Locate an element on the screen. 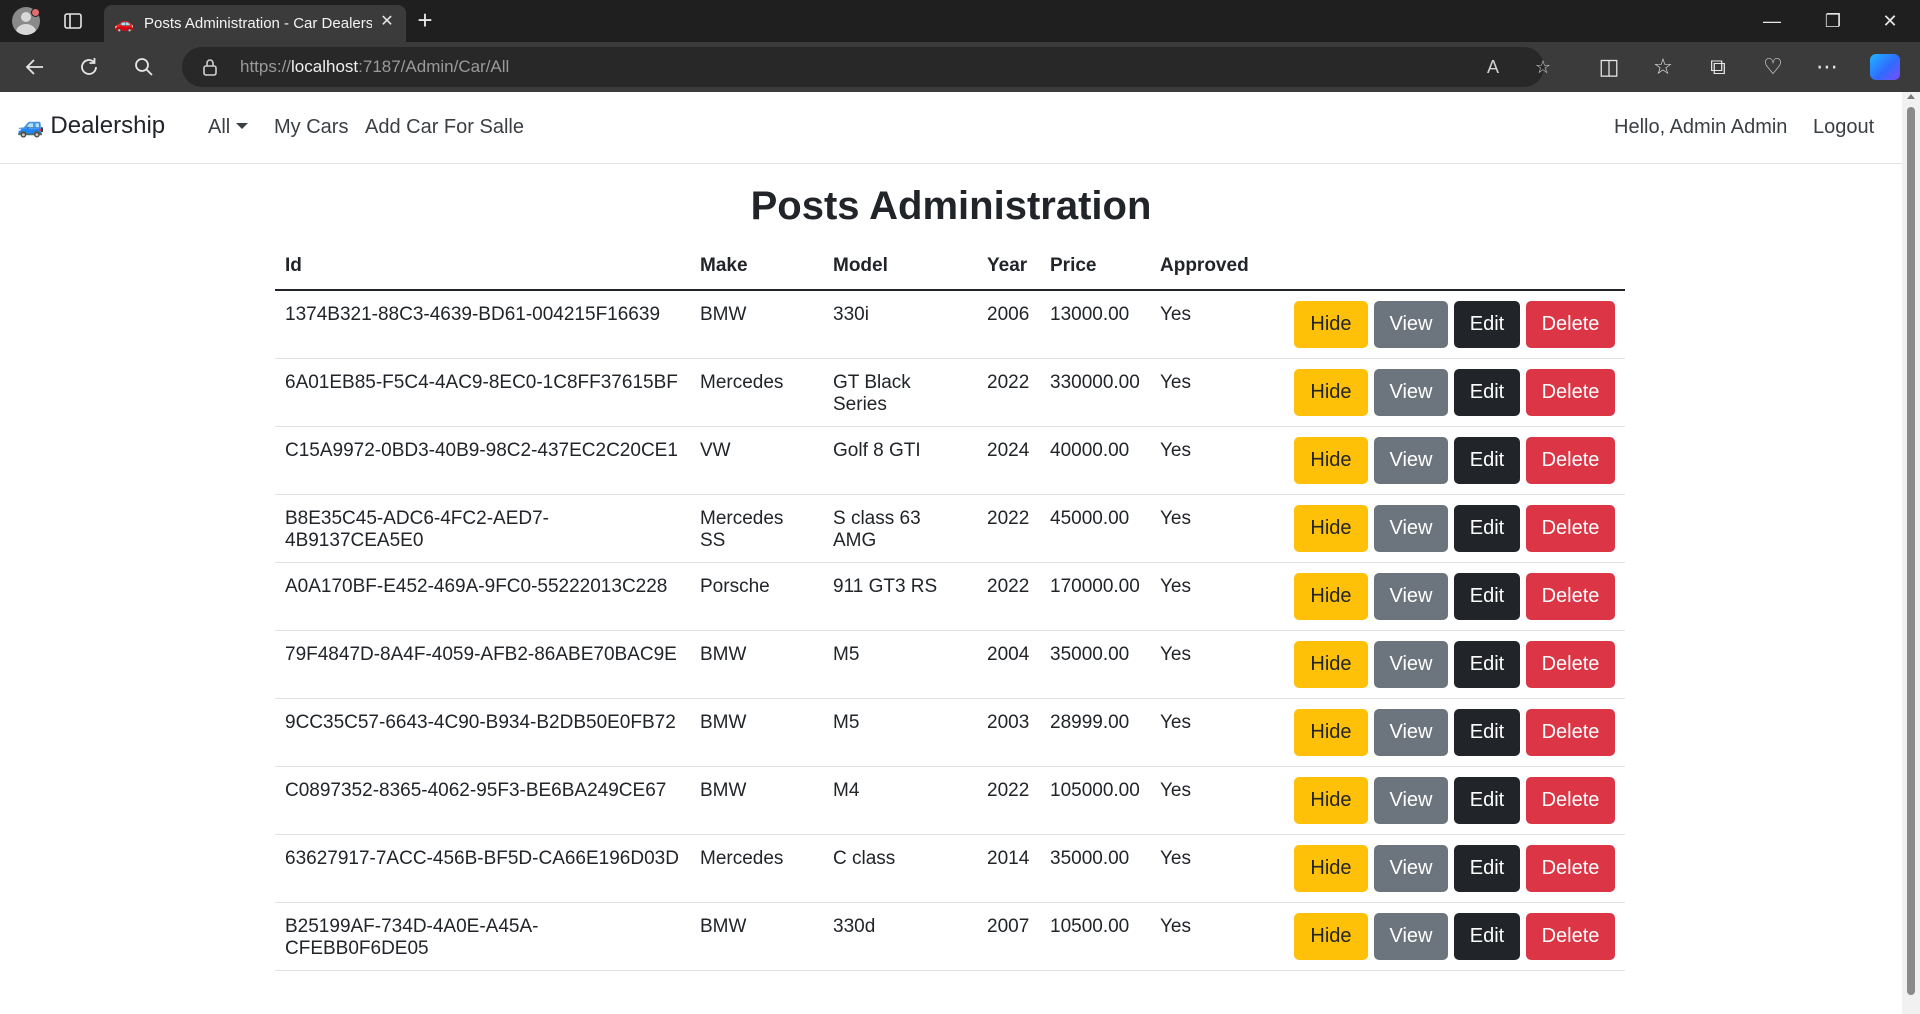 Image resolution: width=1920 pixels, height=1014 pixels. cell-id: 79F4847D-8A4F-4059-AFB2-86ABE70BAC9E is located at coordinates (482, 664).